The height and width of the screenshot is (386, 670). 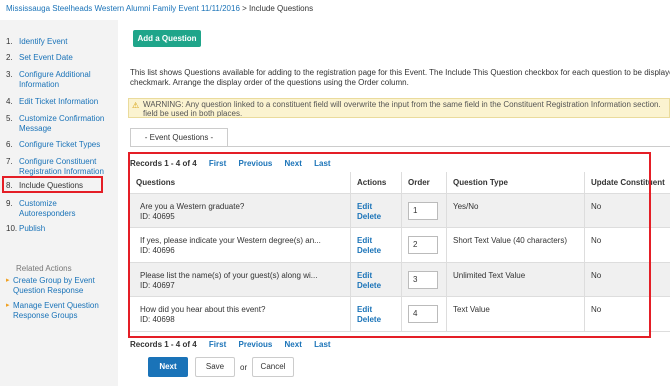 What do you see at coordinates (44, 268) in the screenshot?
I see `related-actions-title: Related Actions` at bounding box center [44, 268].